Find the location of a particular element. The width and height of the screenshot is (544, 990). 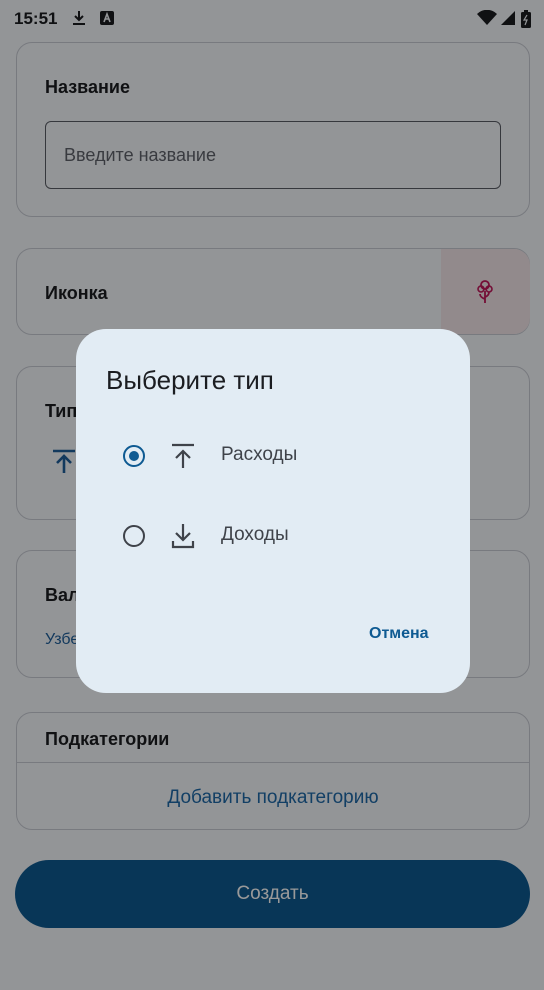

dialog-title: Выберите тип is located at coordinates (190, 380).